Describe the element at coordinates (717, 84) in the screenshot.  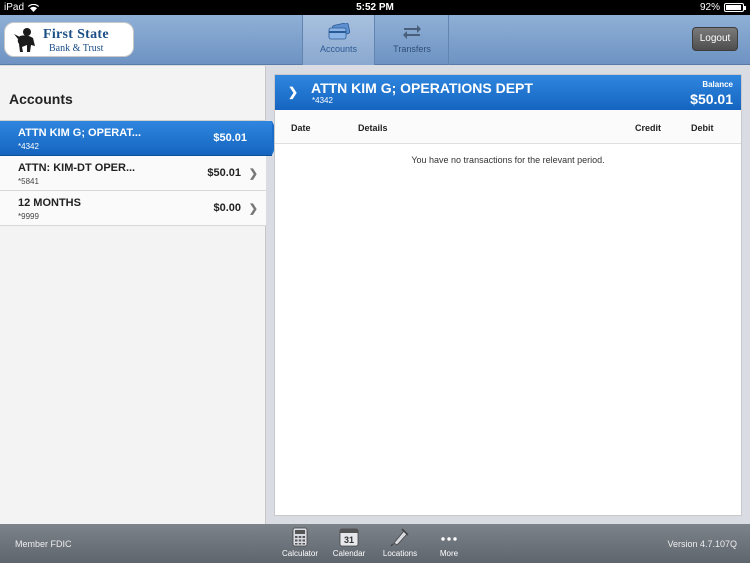
I see `balance-label: Balance` at that location.